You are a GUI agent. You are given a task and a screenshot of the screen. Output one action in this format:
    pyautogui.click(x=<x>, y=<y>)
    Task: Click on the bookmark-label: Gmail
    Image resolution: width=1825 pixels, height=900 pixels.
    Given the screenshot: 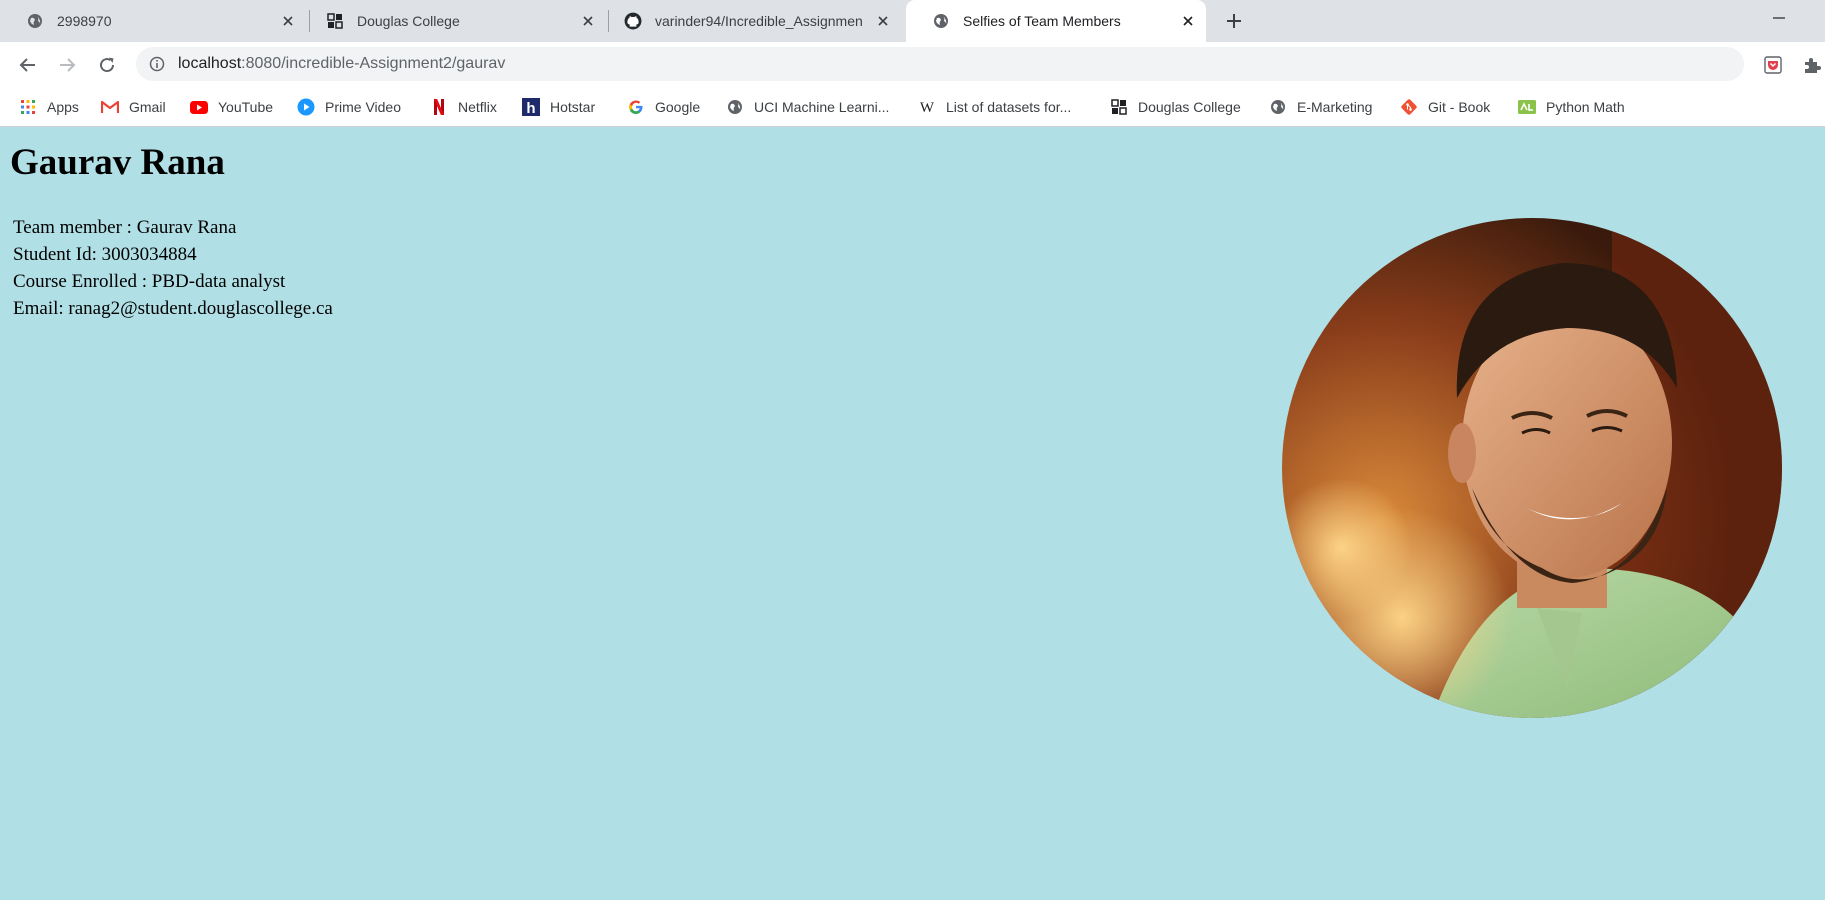 What is the action you would take?
    pyautogui.click(x=147, y=107)
    